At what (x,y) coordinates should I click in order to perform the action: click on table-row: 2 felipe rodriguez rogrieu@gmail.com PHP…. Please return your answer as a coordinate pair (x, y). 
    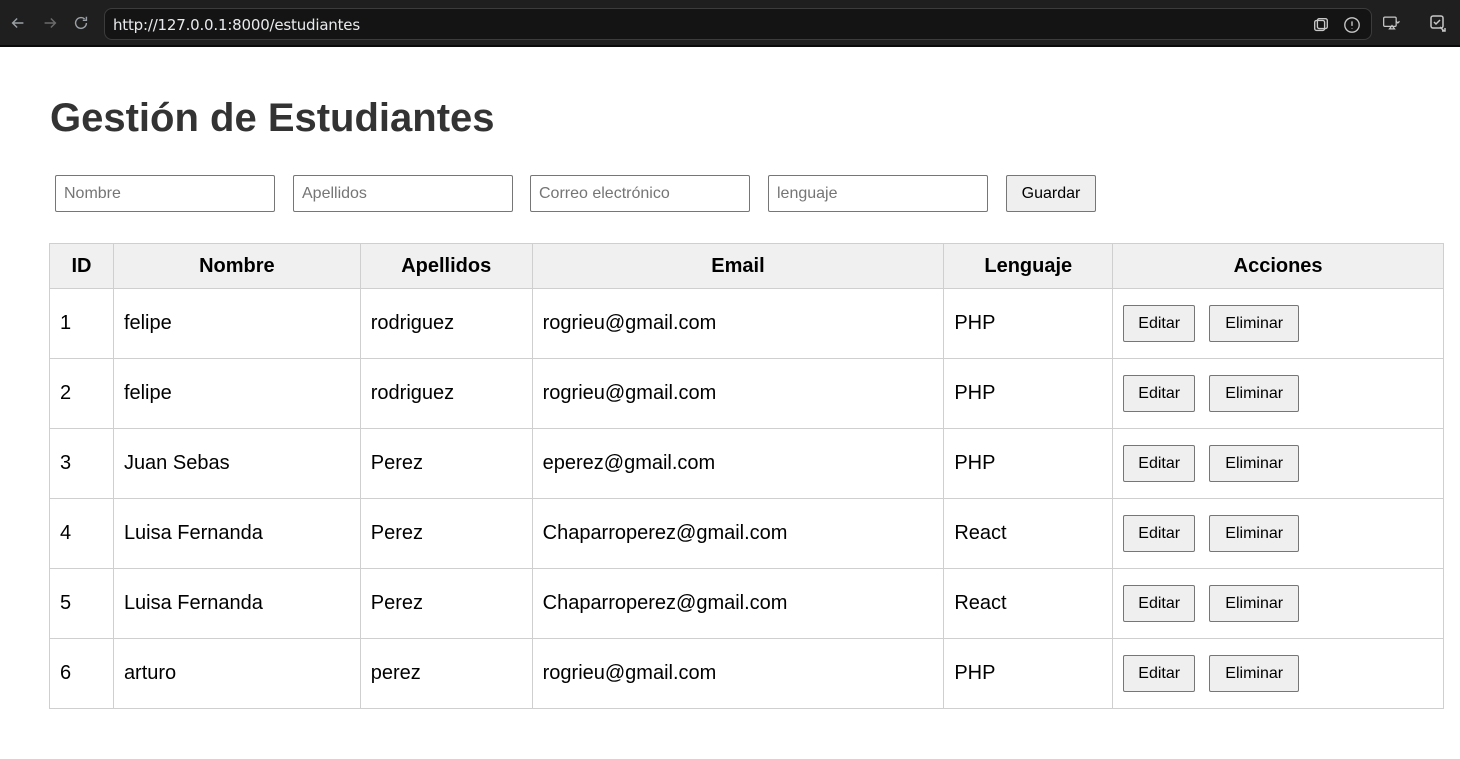
    Looking at the image, I should click on (746, 393).